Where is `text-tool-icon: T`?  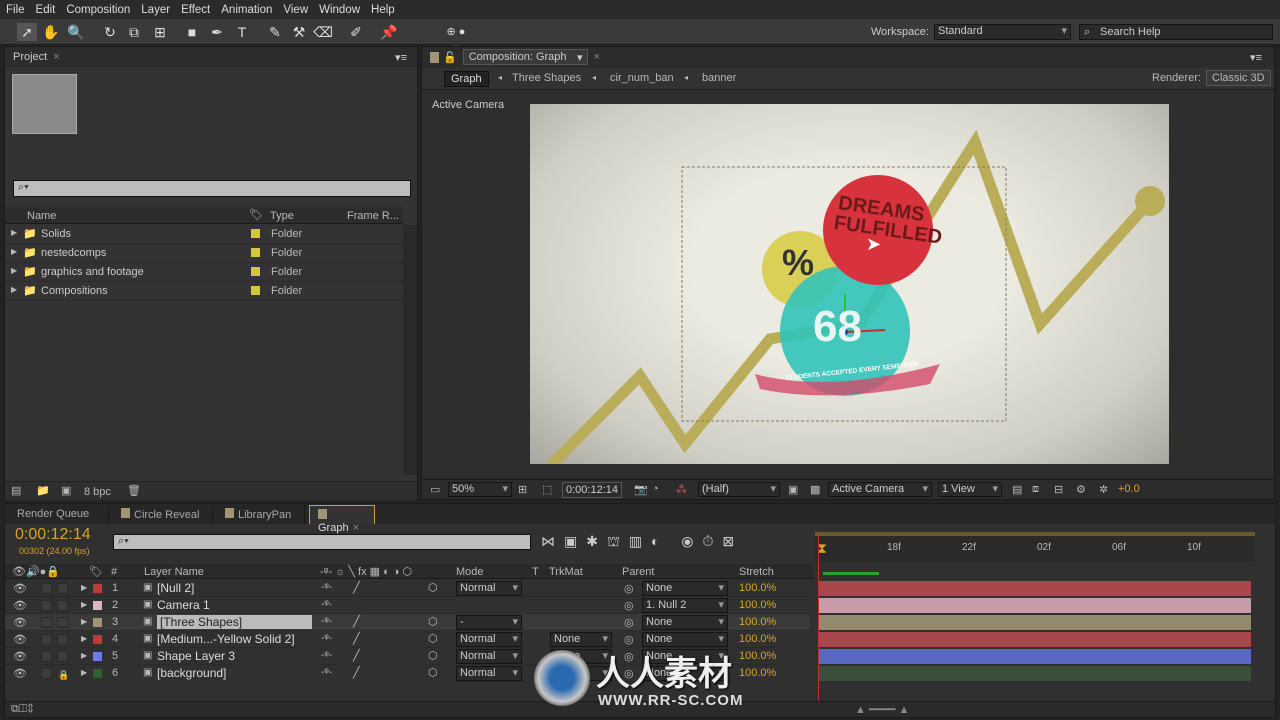
text-tool-icon: T is located at coordinates (242, 32).